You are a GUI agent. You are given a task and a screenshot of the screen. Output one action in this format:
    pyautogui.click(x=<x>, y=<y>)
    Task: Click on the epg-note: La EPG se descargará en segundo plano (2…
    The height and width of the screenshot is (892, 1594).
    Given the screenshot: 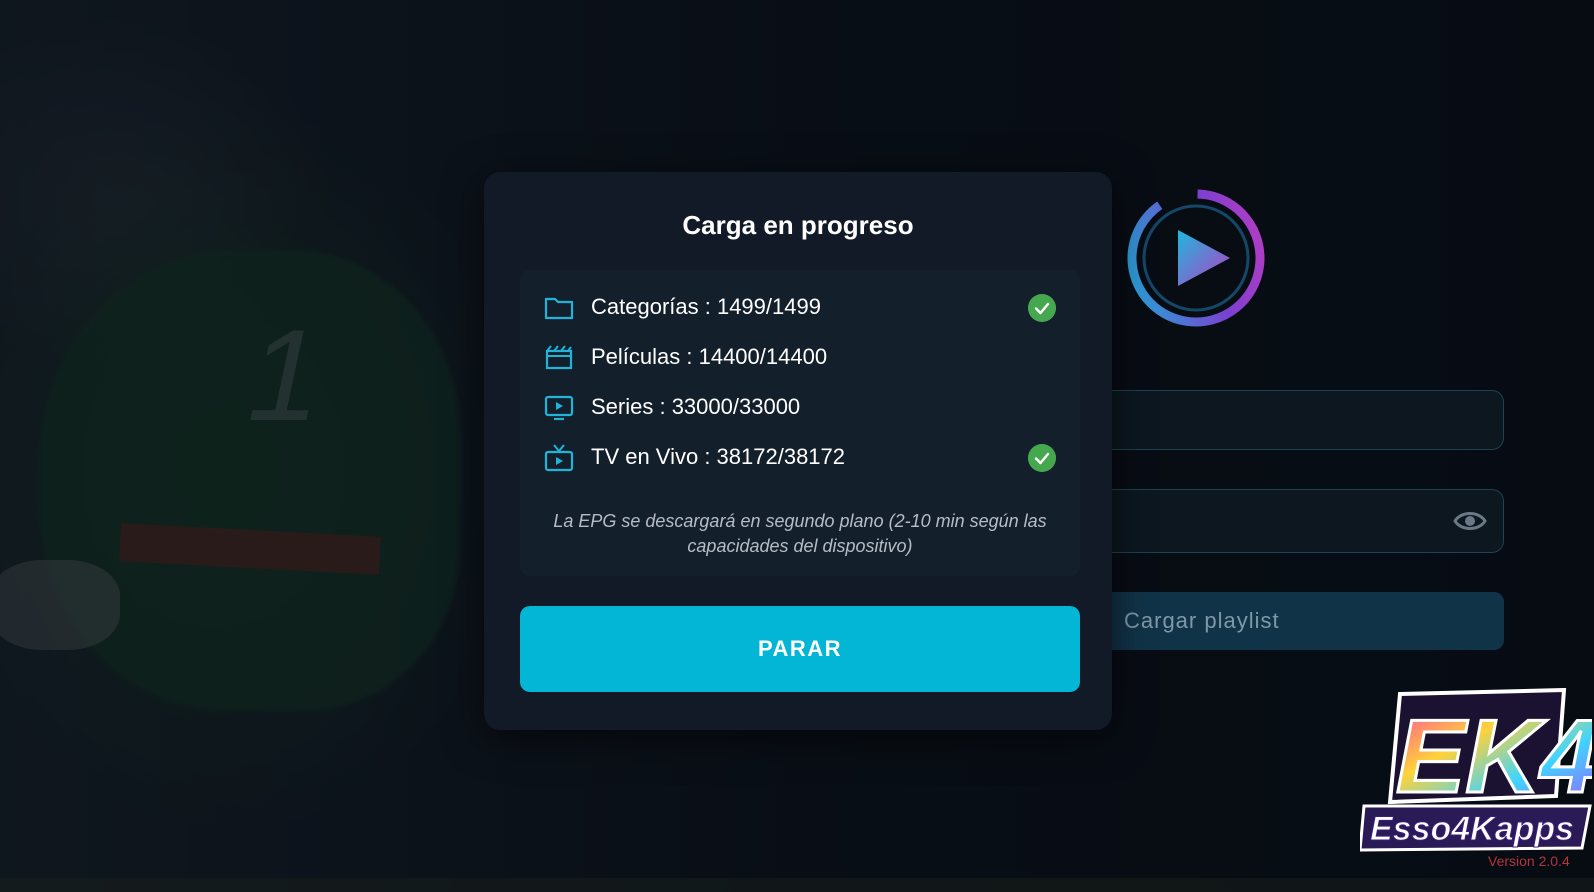 What is the action you would take?
    pyautogui.click(x=800, y=533)
    